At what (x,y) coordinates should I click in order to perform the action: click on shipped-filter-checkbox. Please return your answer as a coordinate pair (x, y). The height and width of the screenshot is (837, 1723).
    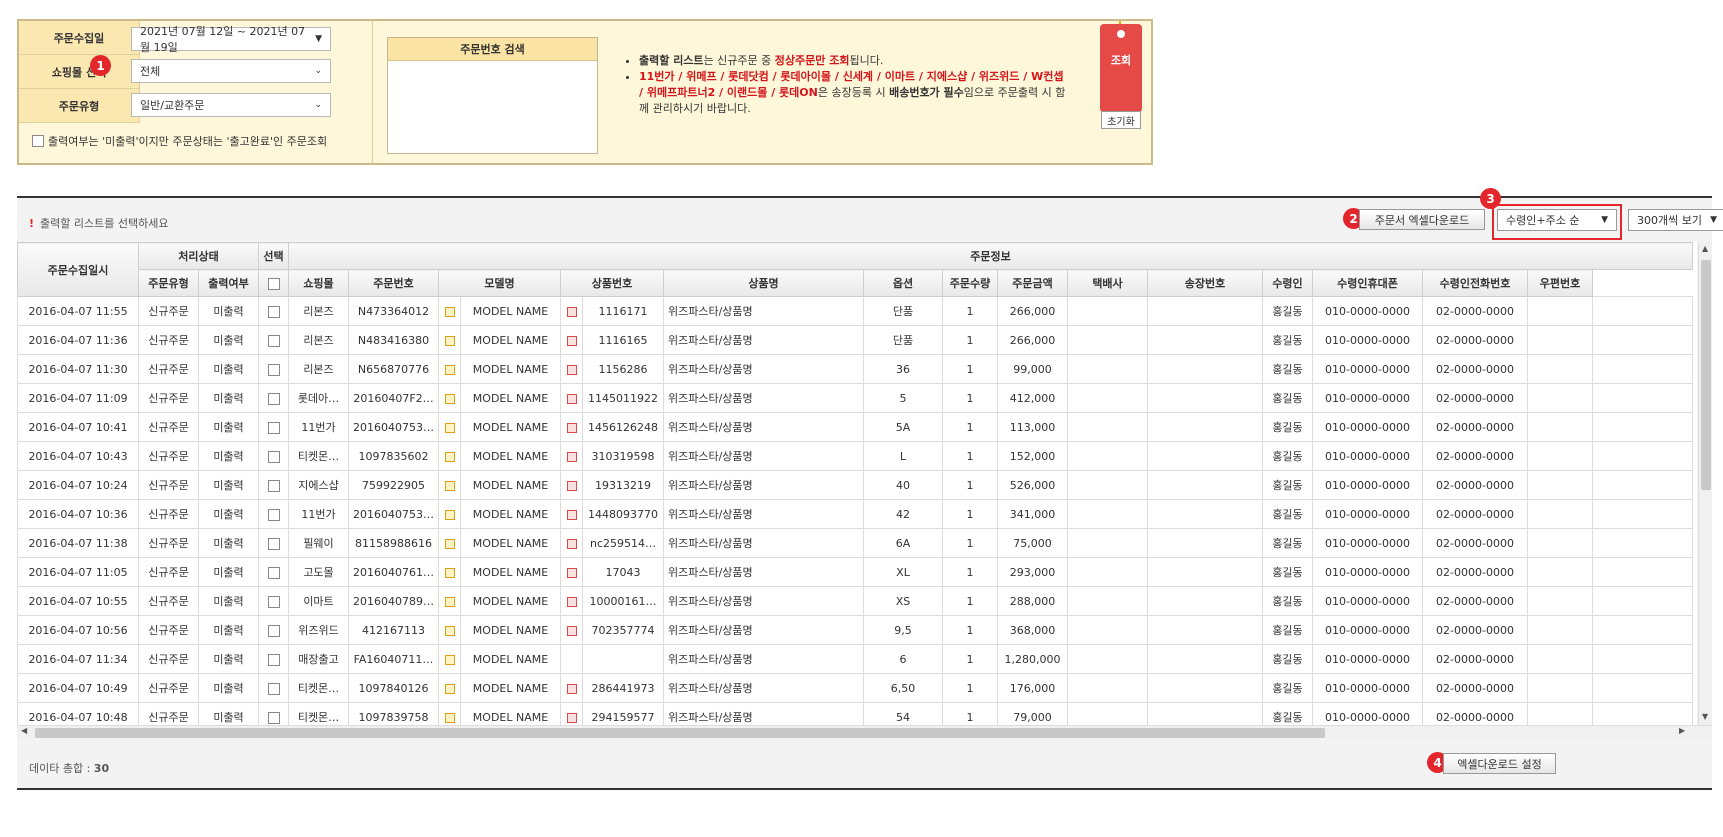
    Looking at the image, I should click on (38, 141).